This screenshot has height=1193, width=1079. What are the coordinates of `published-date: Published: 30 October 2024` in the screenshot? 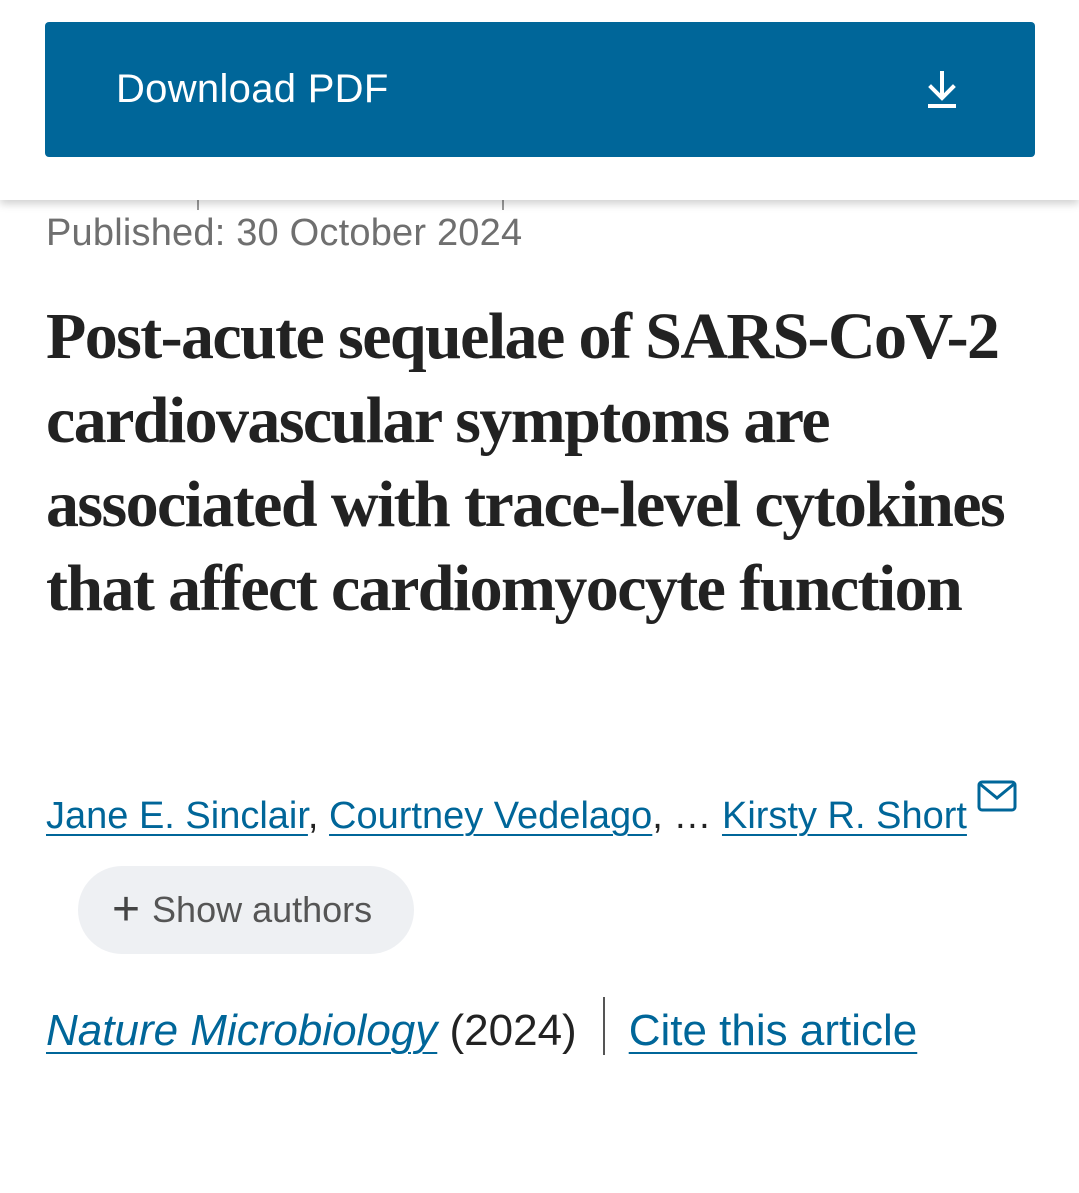 It's located at (284, 233).